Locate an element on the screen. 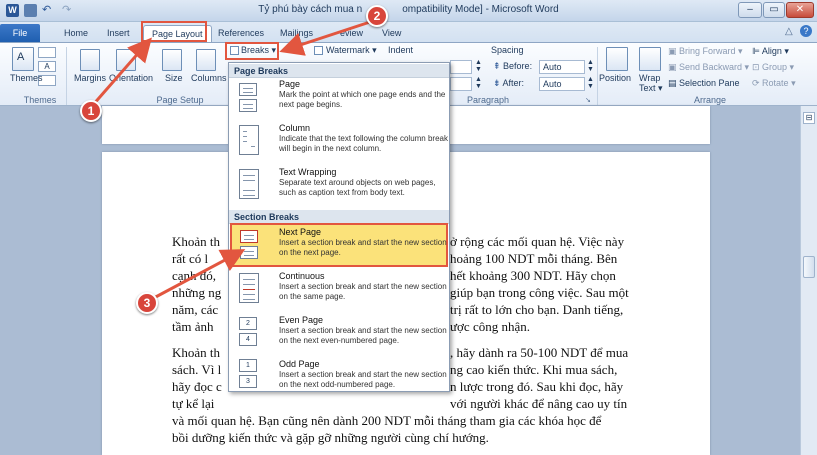 This screenshot has height=455, width=817. callout-badge-2: 2 is located at coordinates (377, 16).